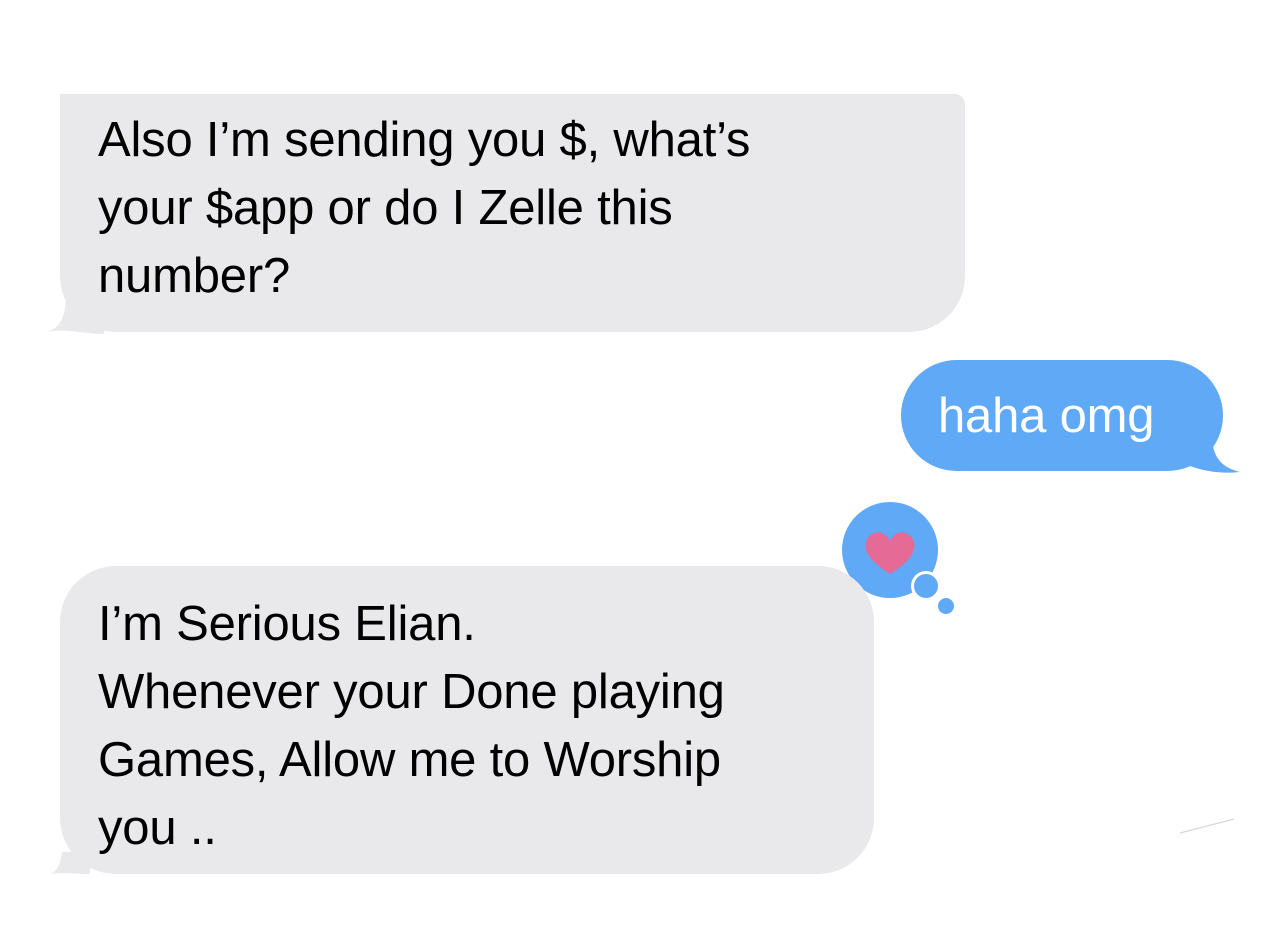  I want to click on bottom-crop-area, so click(641, 903).